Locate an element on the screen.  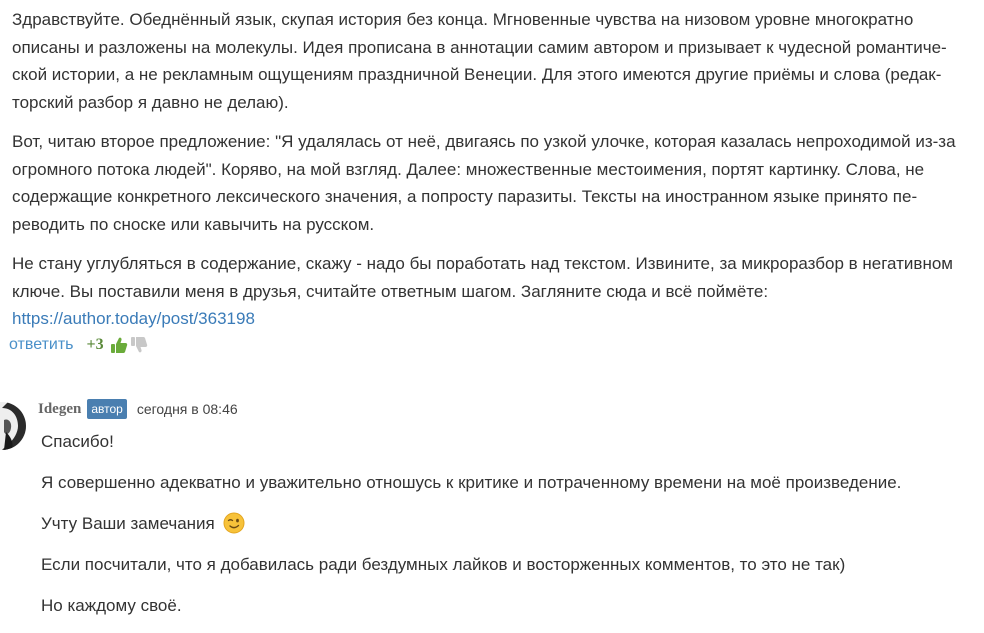
comment-paragraph: Учту Ваши замечания is located at coordinates (506, 530).